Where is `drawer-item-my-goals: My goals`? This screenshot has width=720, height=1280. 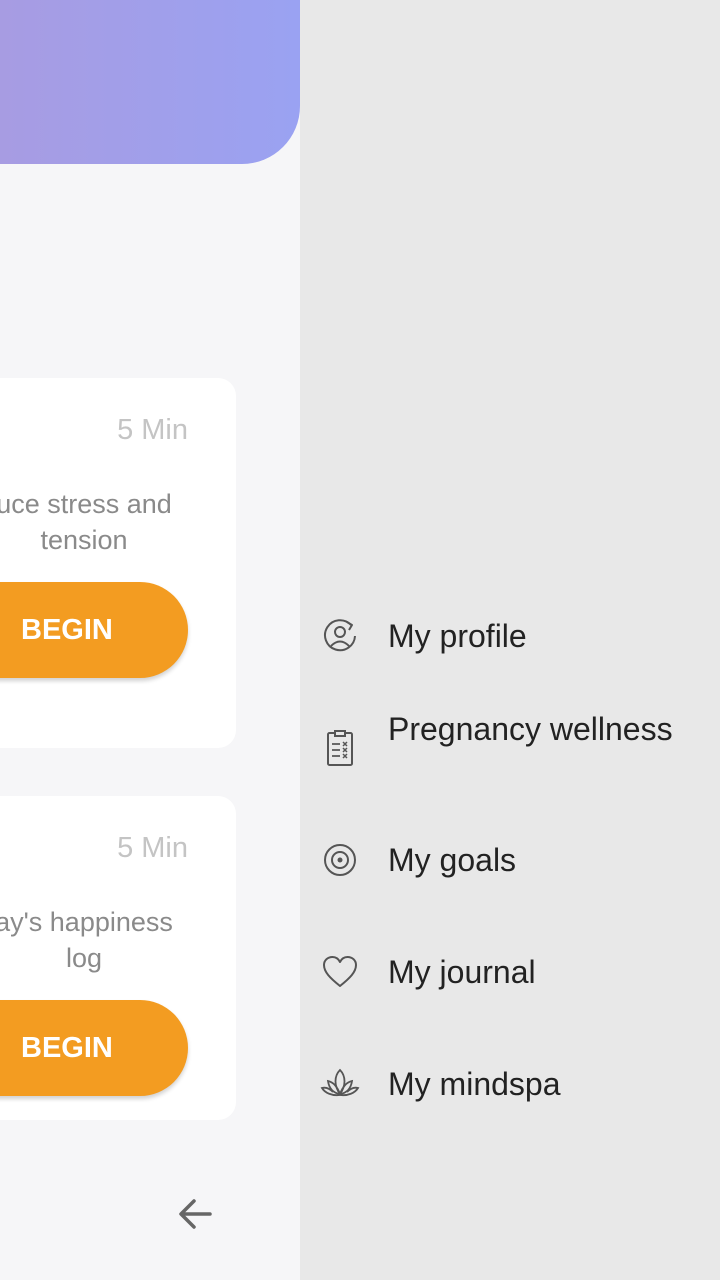
drawer-item-my-goals: My goals is located at coordinates (510, 860).